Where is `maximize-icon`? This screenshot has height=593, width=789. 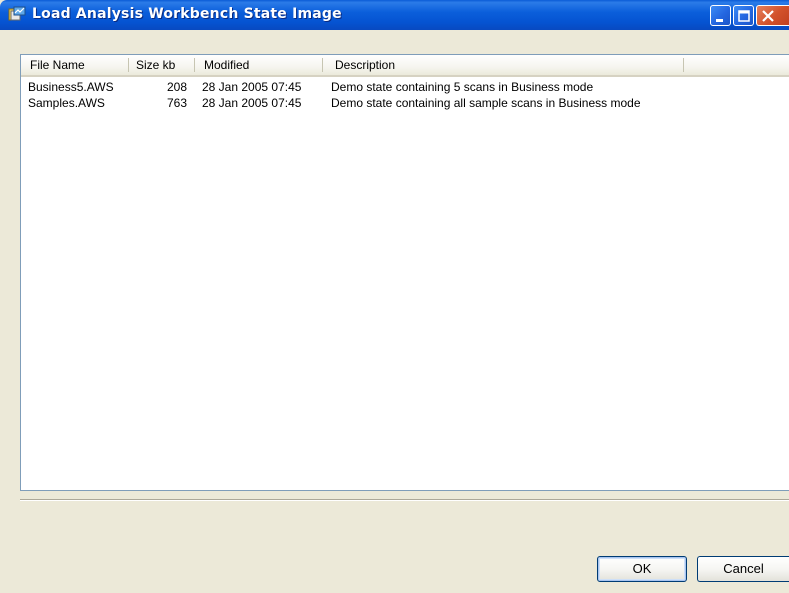
maximize-icon is located at coordinates (744, 16).